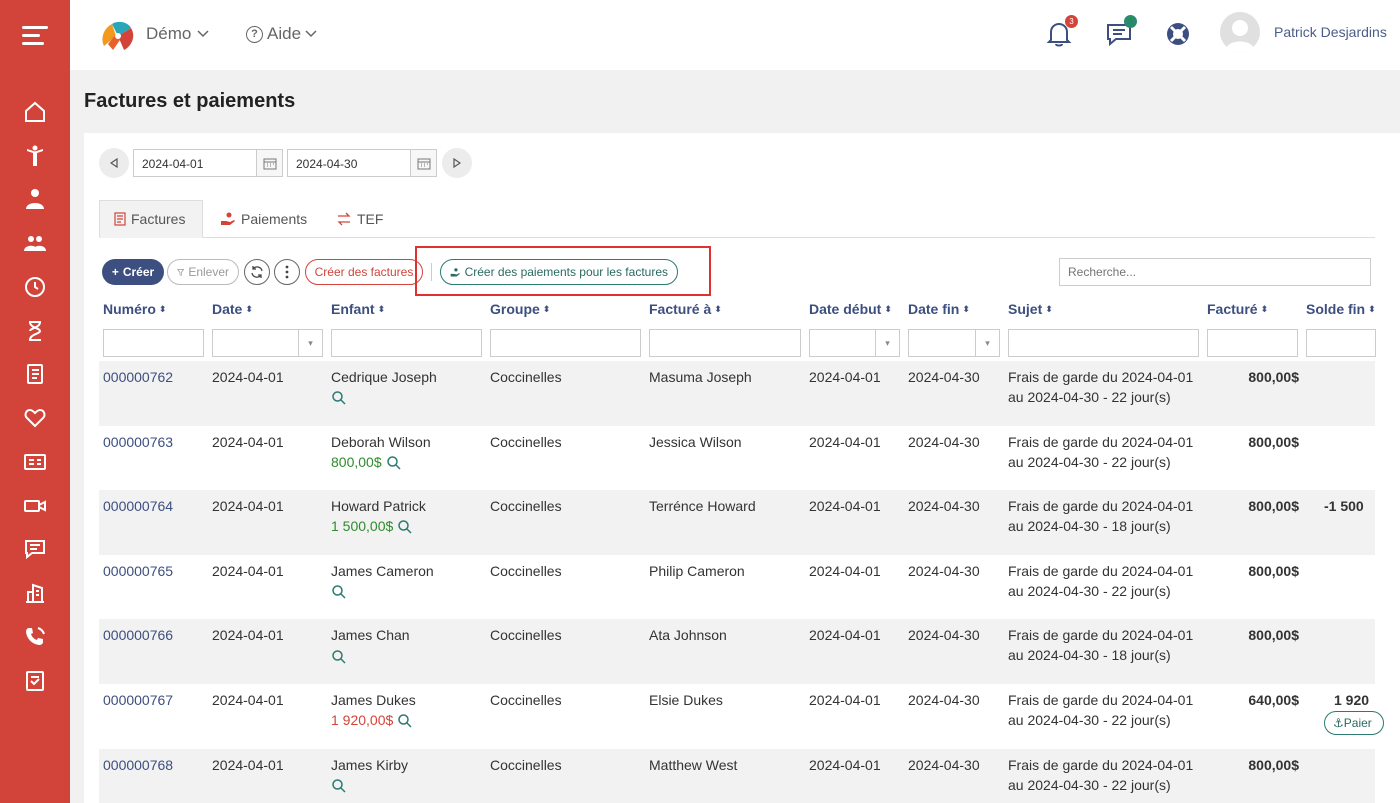  What do you see at coordinates (133, 272) in the screenshot?
I see `create-button: + Créer` at bounding box center [133, 272].